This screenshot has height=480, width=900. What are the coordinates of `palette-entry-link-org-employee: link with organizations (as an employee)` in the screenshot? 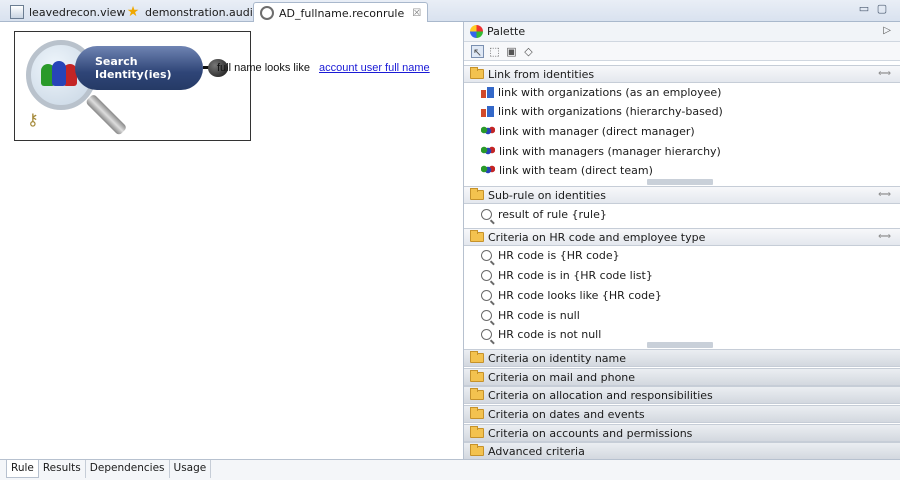 It's located at (682, 92).